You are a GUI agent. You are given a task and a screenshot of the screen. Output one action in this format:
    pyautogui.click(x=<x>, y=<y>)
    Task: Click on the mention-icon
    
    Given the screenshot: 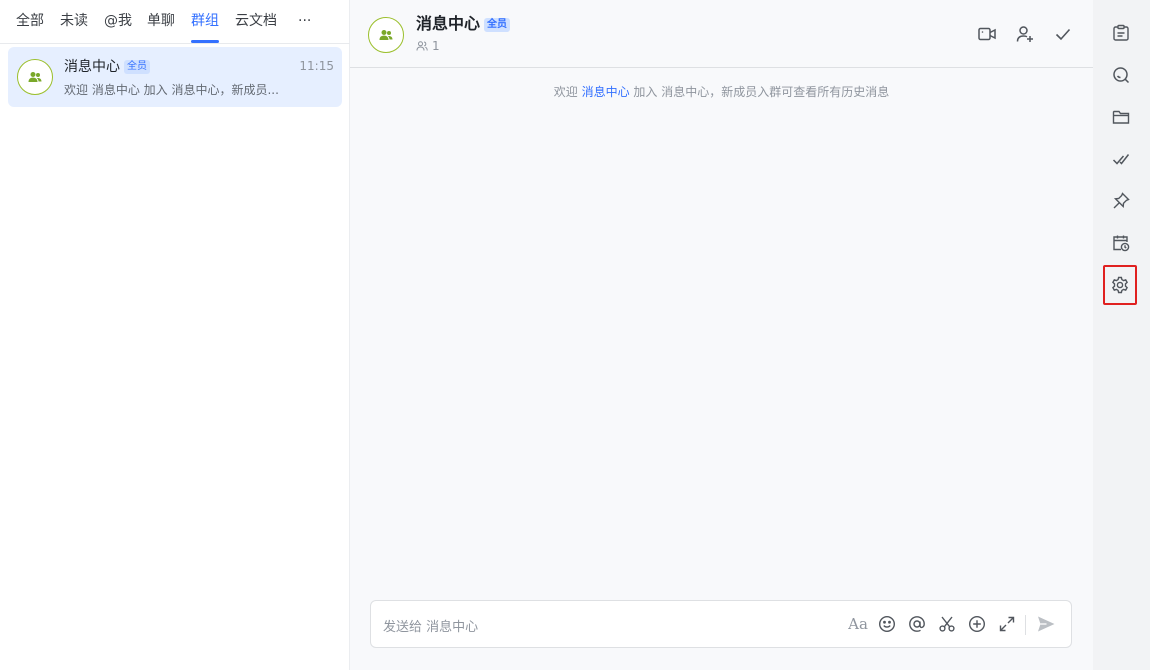 What is the action you would take?
    pyautogui.click(x=917, y=624)
    